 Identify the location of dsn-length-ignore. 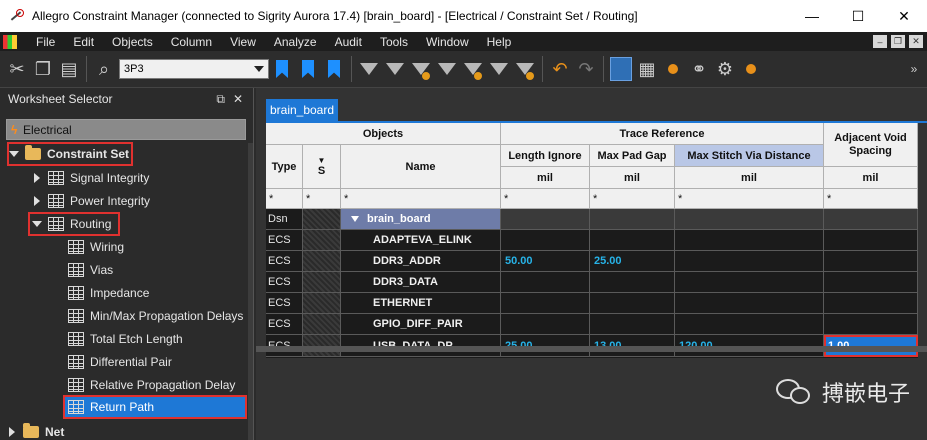
(545, 219).